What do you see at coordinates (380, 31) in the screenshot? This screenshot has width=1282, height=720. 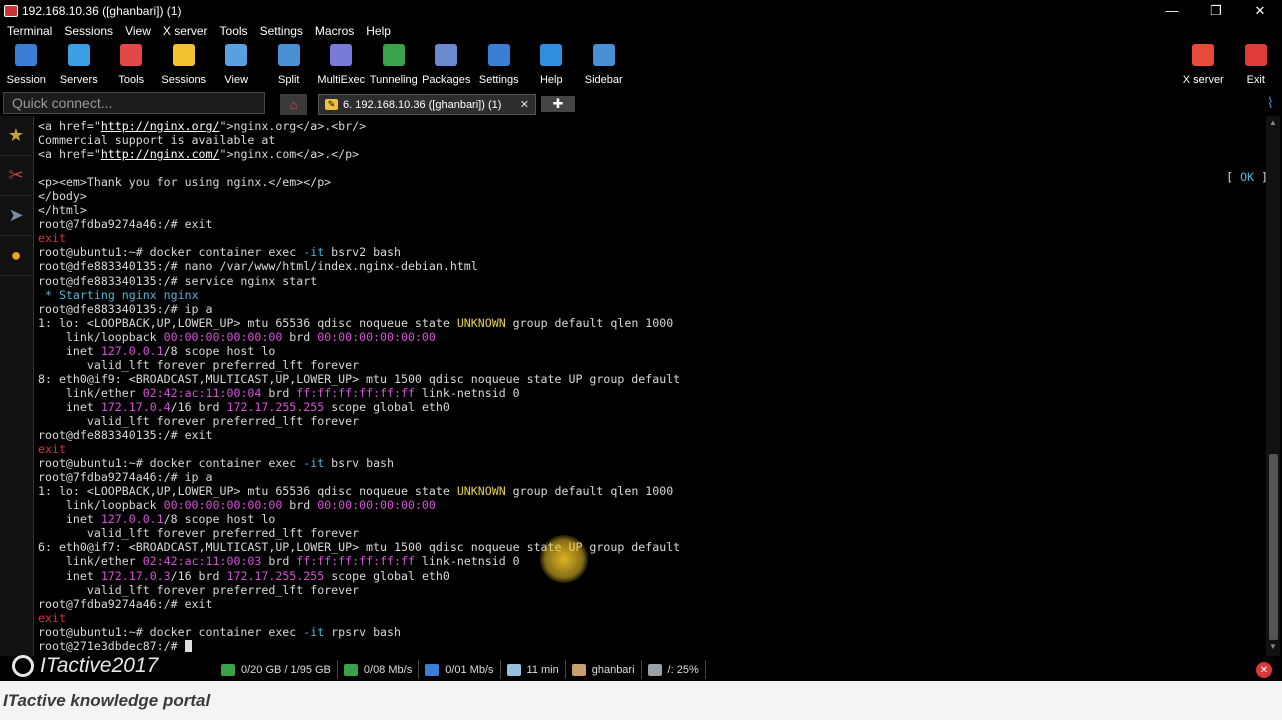 I see `menu-help: Help` at bounding box center [380, 31].